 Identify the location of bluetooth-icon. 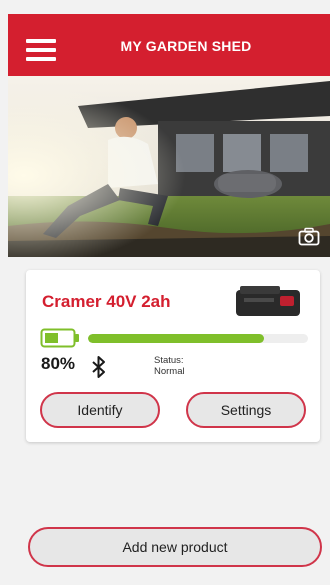
(99, 367).